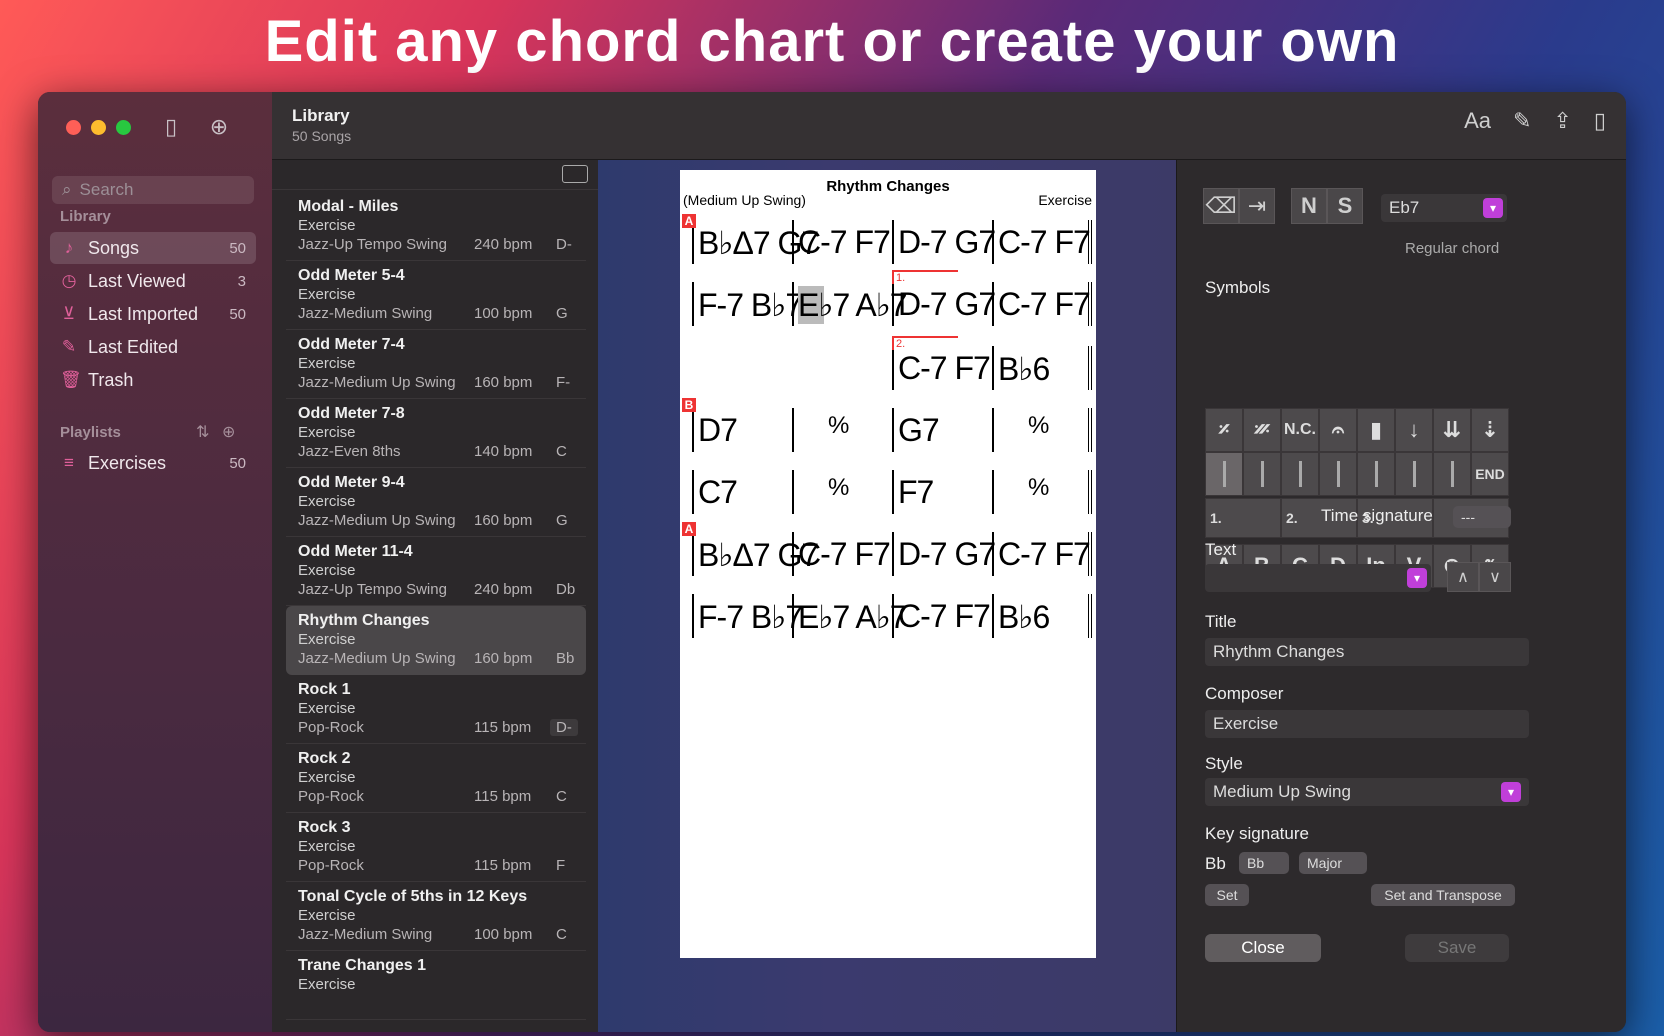 This screenshot has width=1664, height=1036. I want to click on chord-cell: G7, so click(919, 430).